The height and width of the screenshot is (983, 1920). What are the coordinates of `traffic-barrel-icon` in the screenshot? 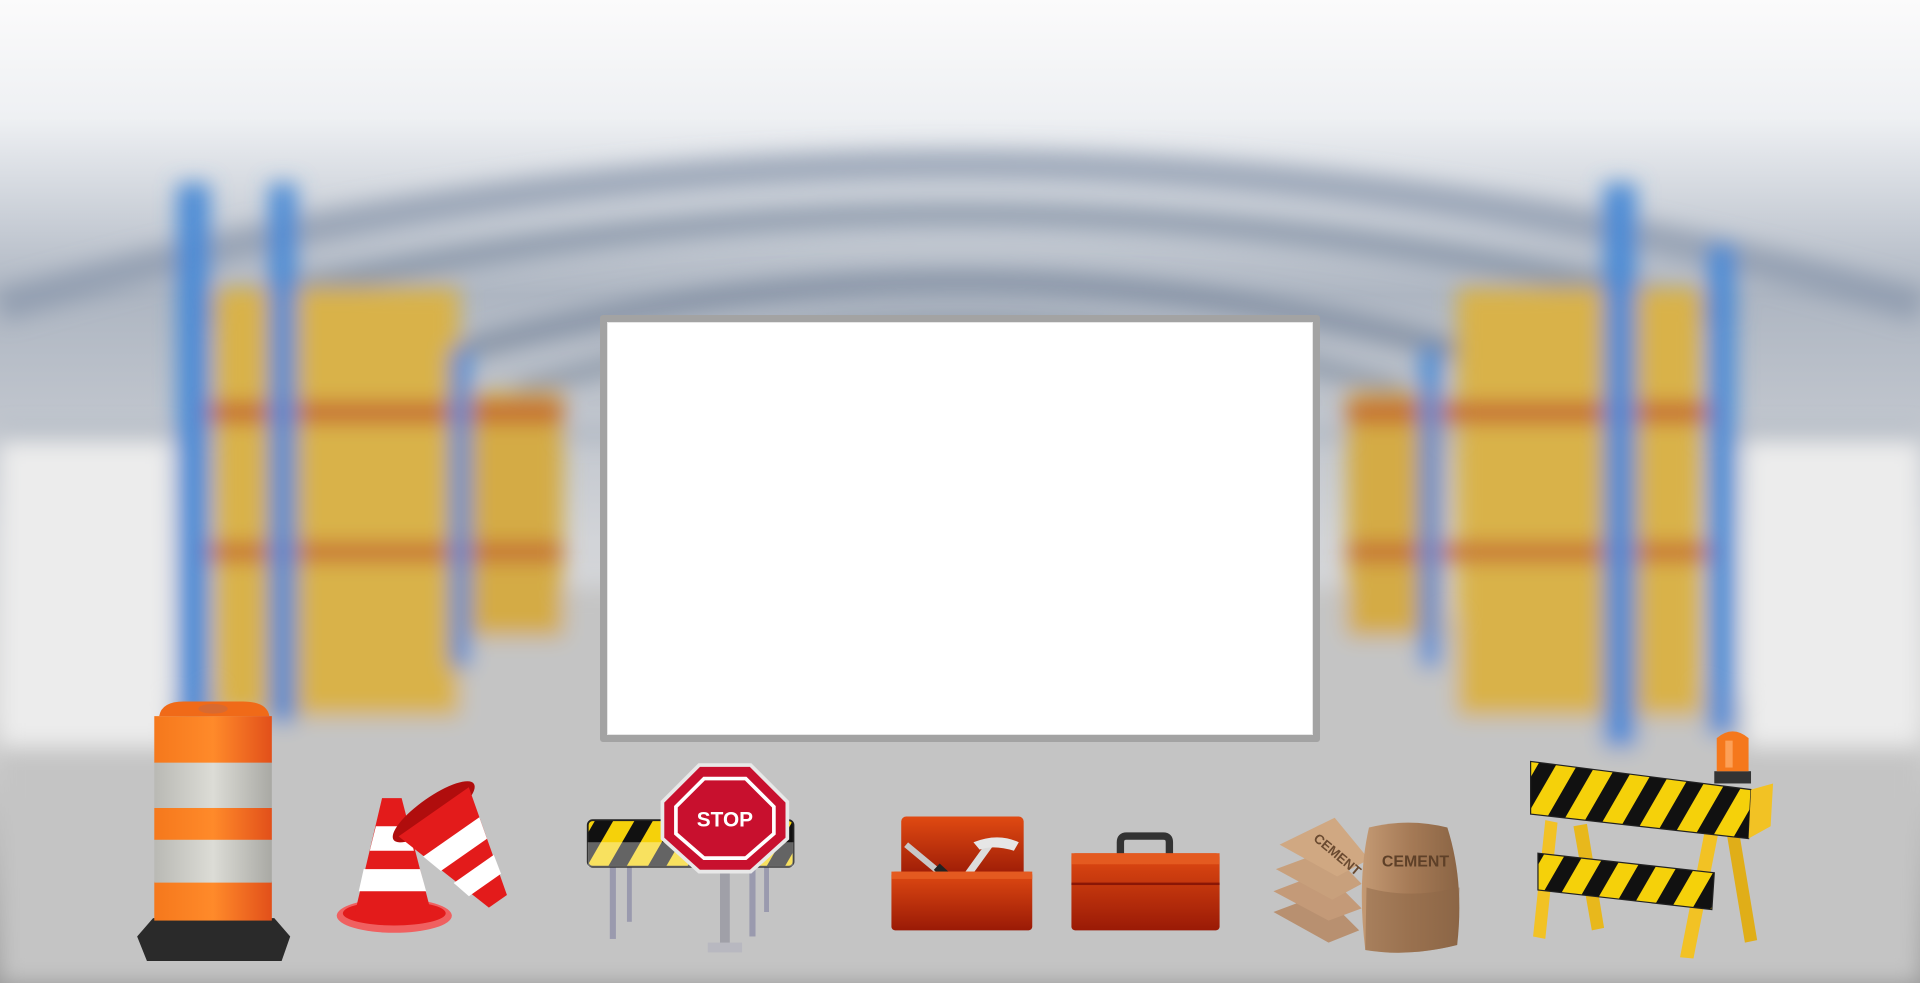 It's located at (214, 831).